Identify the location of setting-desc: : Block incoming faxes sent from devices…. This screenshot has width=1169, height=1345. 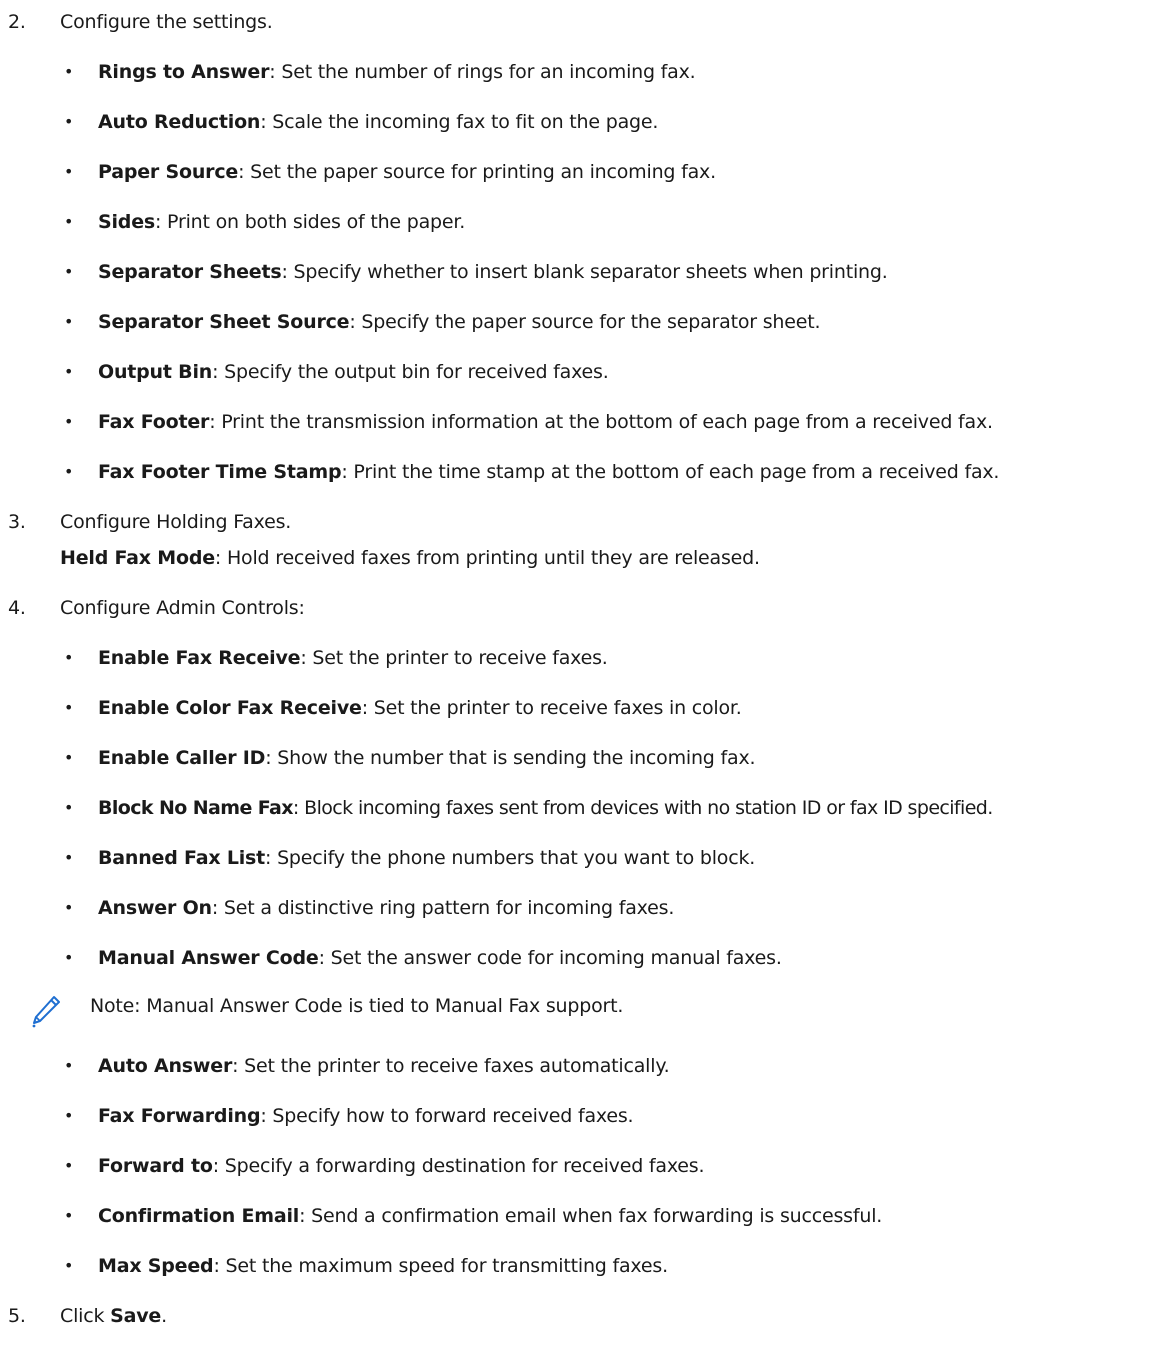
(642, 808).